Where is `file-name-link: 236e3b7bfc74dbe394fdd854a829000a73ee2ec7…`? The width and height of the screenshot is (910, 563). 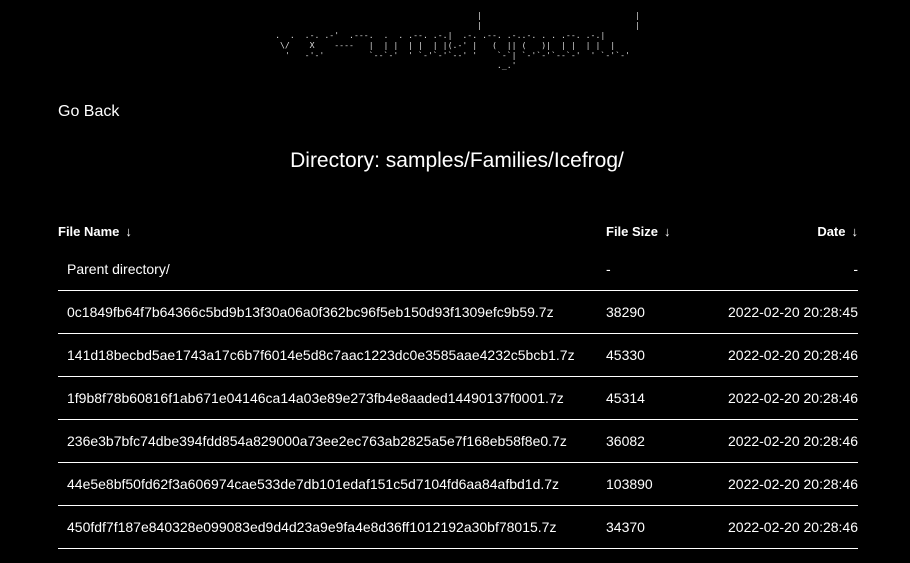 file-name-link: 236e3b7bfc74dbe394fdd854a829000a73ee2ec7… is located at coordinates (317, 441).